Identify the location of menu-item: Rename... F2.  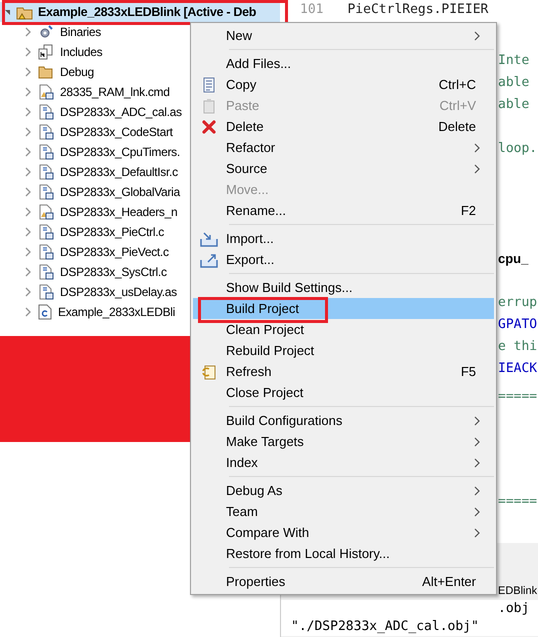
(343, 210).